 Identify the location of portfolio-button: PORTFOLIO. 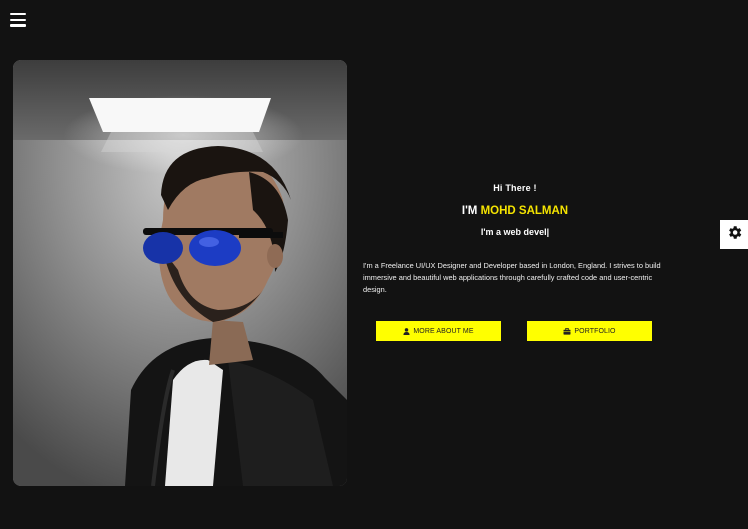
(589, 331).